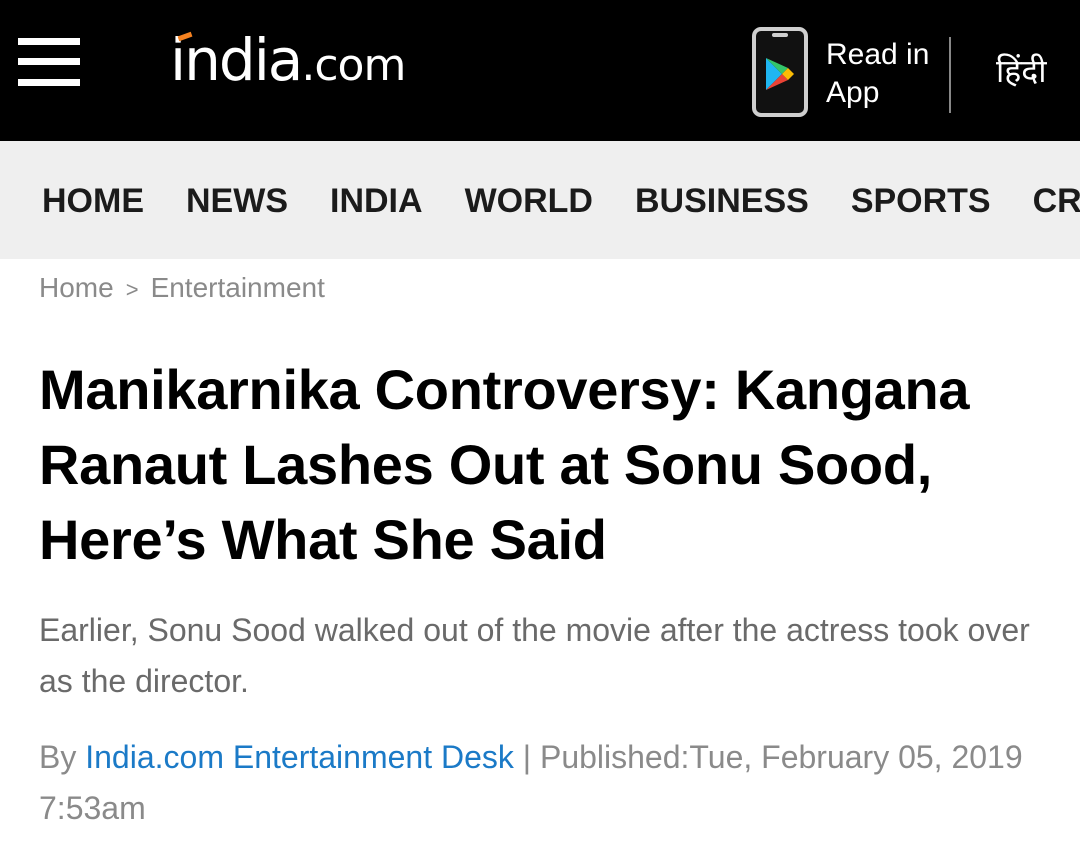 The image size is (1080, 841). Describe the element at coordinates (93, 201) in the screenshot. I see `nav-item-home: HOME` at that location.